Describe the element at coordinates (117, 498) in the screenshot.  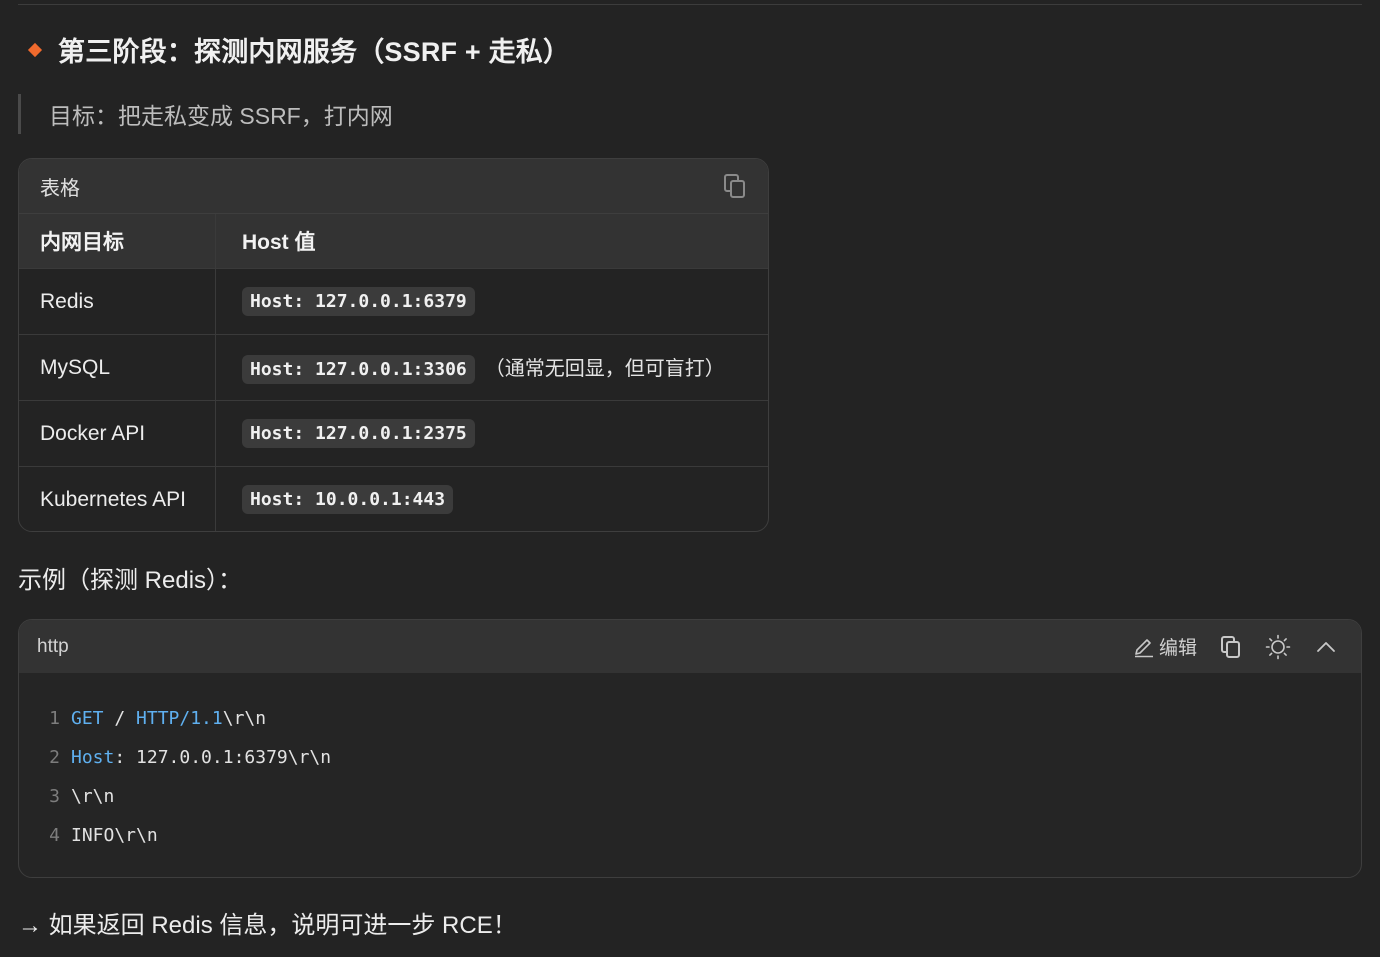
I see `cell-target: Kubernetes API` at that location.